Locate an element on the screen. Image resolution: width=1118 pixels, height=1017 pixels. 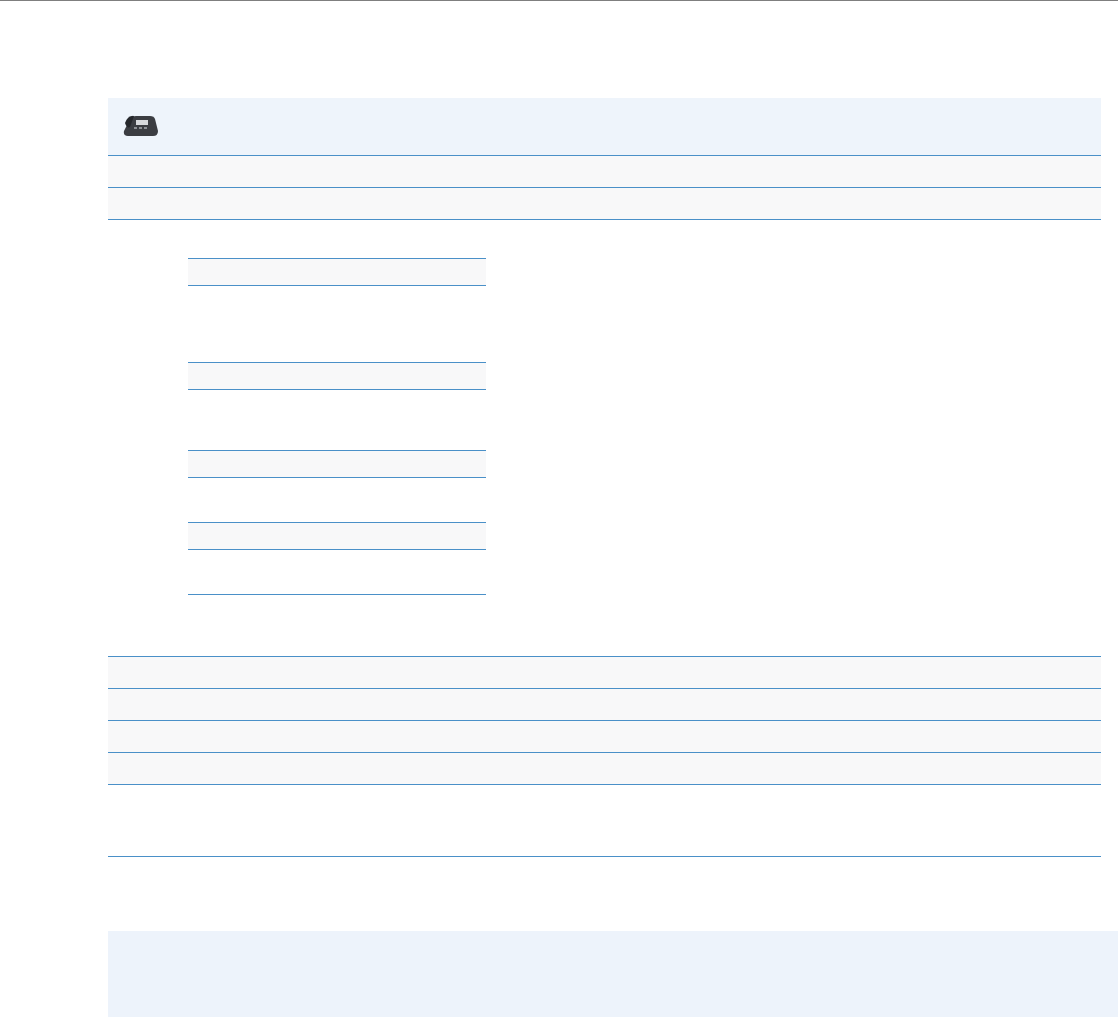
table-bottom-rule is located at coordinates (604, 856).